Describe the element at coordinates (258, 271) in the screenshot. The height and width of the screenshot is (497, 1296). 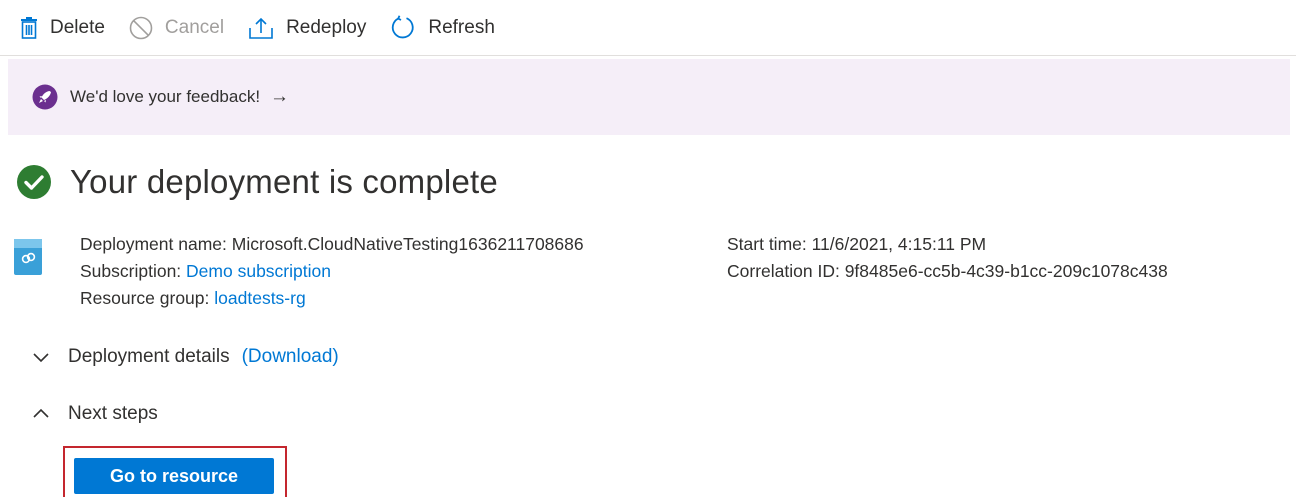
I see `subscription-link: Demo subscription` at that location.